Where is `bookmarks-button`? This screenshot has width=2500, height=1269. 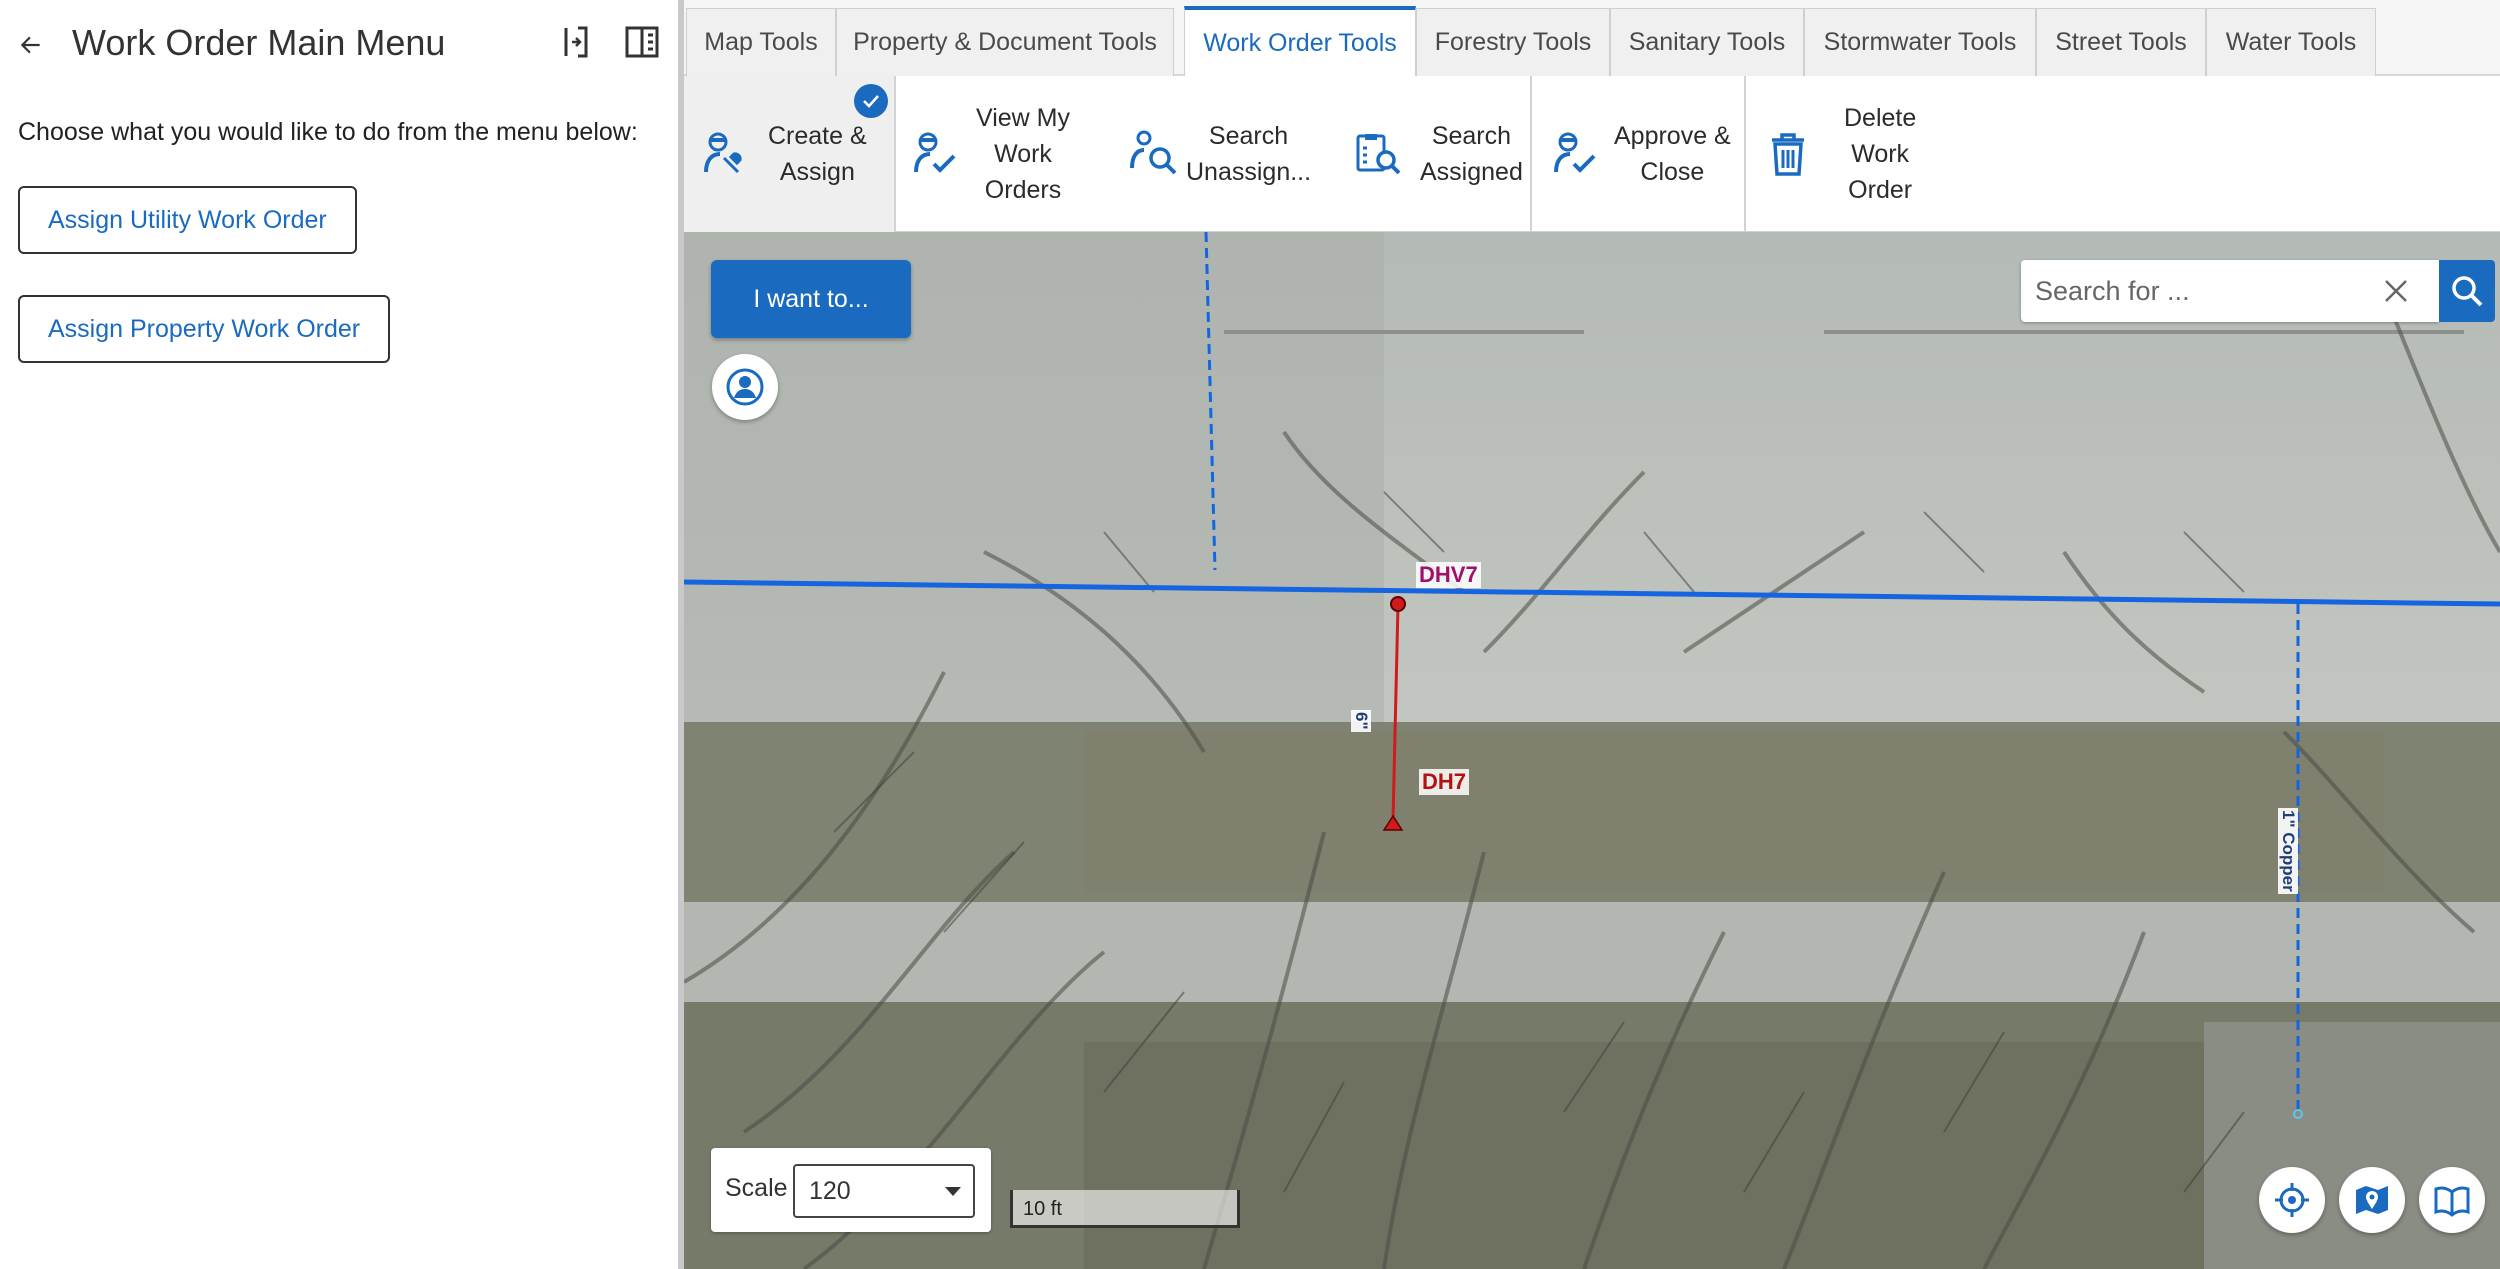 bookmarks-button is located at coordinates (2452, 1200).